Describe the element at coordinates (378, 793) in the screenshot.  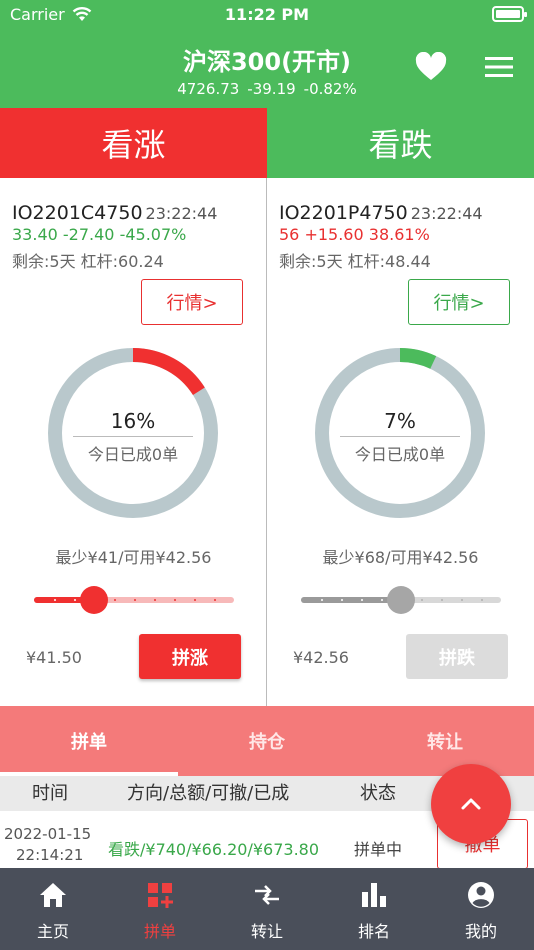
I see `column-state: 状态` at that location.